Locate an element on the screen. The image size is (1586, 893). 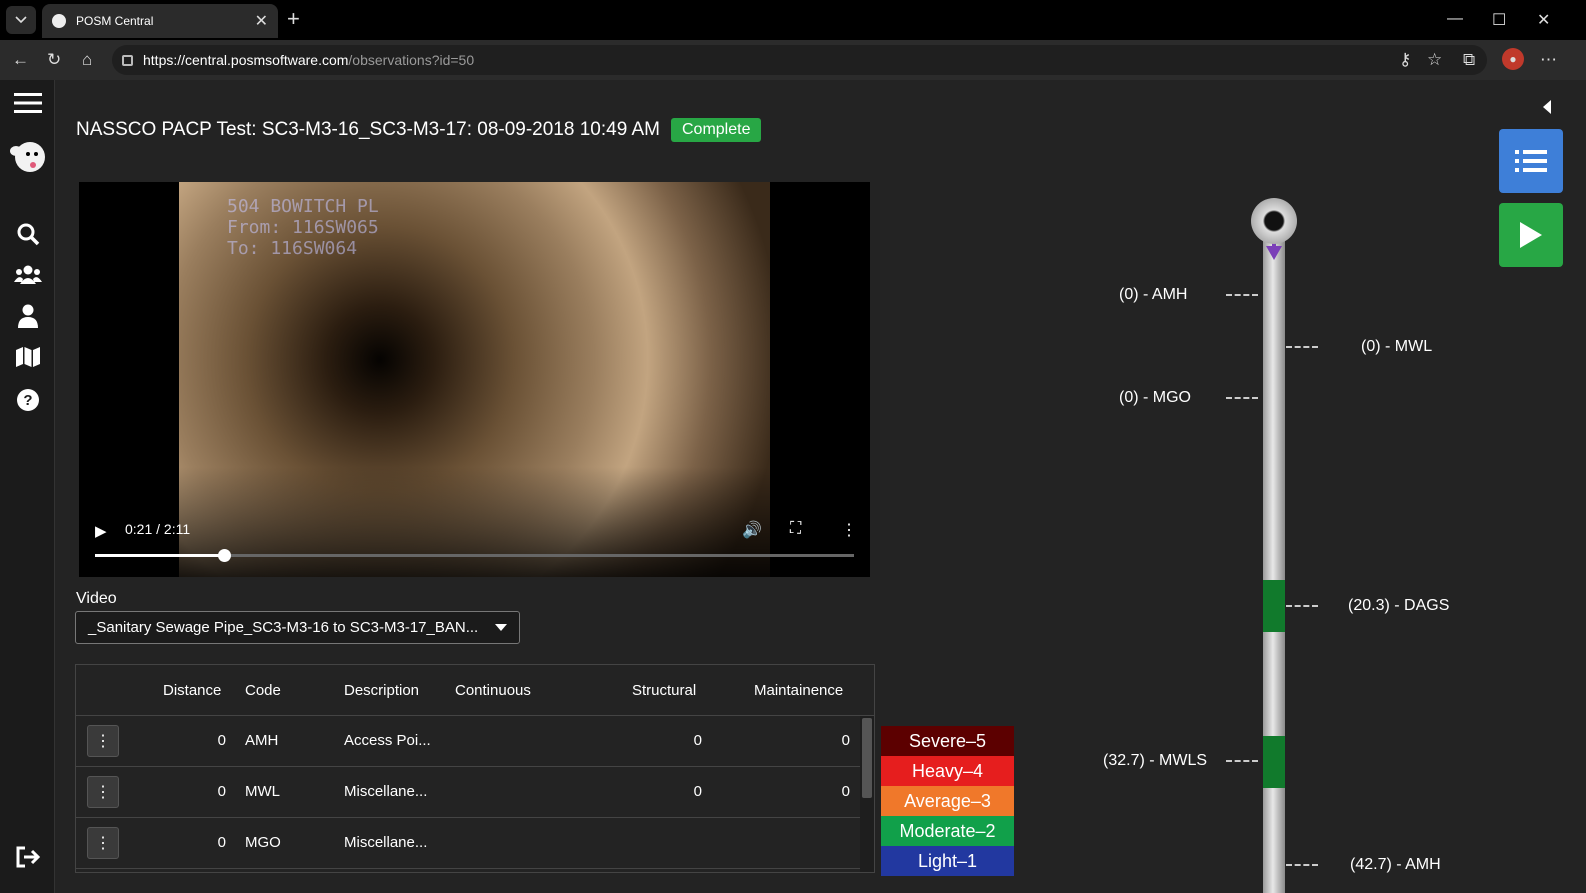
pipe-marker-dags is located at coordinates (1302, 606).